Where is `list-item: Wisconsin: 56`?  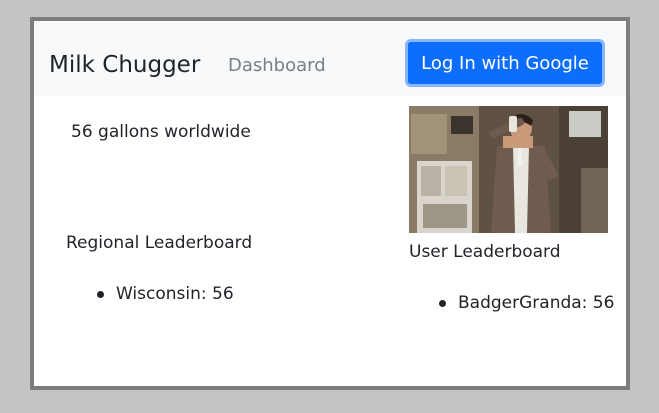
list-item: Wisconsin: 56 is located at coordinates (165, 294).